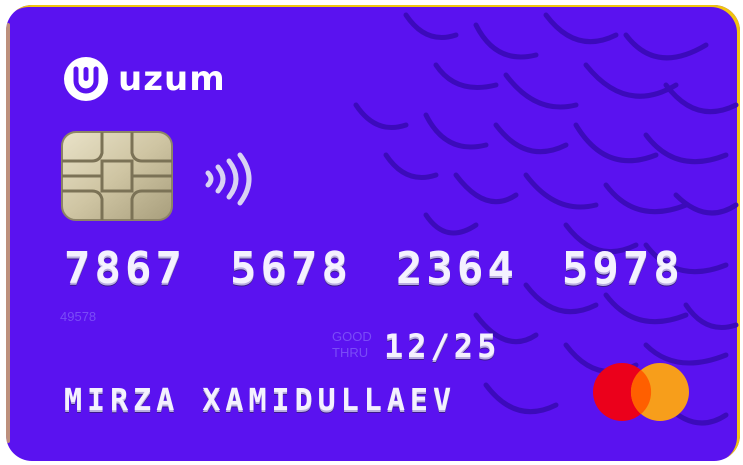 The height and width of the screenshot is (465, 743). What do you see at coordinates (456, 268) in the screenshot?
I see `card-number-group-3: 2364` at bounding box center [456, 268].